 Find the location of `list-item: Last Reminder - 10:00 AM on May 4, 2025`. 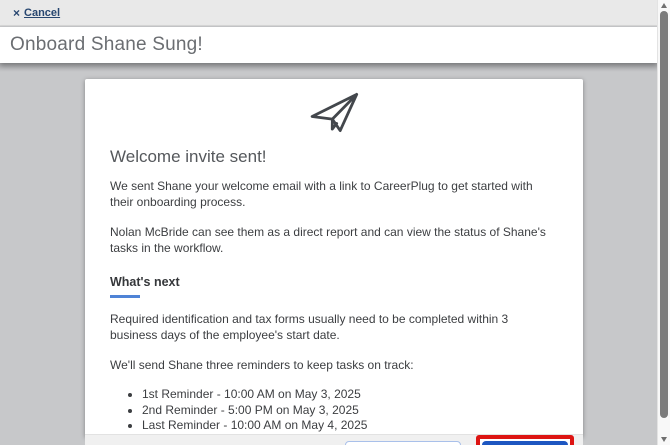

list-item: Last Reminder - 10:00 AM on May 4, 2025 is located at coordinates (350, 426).